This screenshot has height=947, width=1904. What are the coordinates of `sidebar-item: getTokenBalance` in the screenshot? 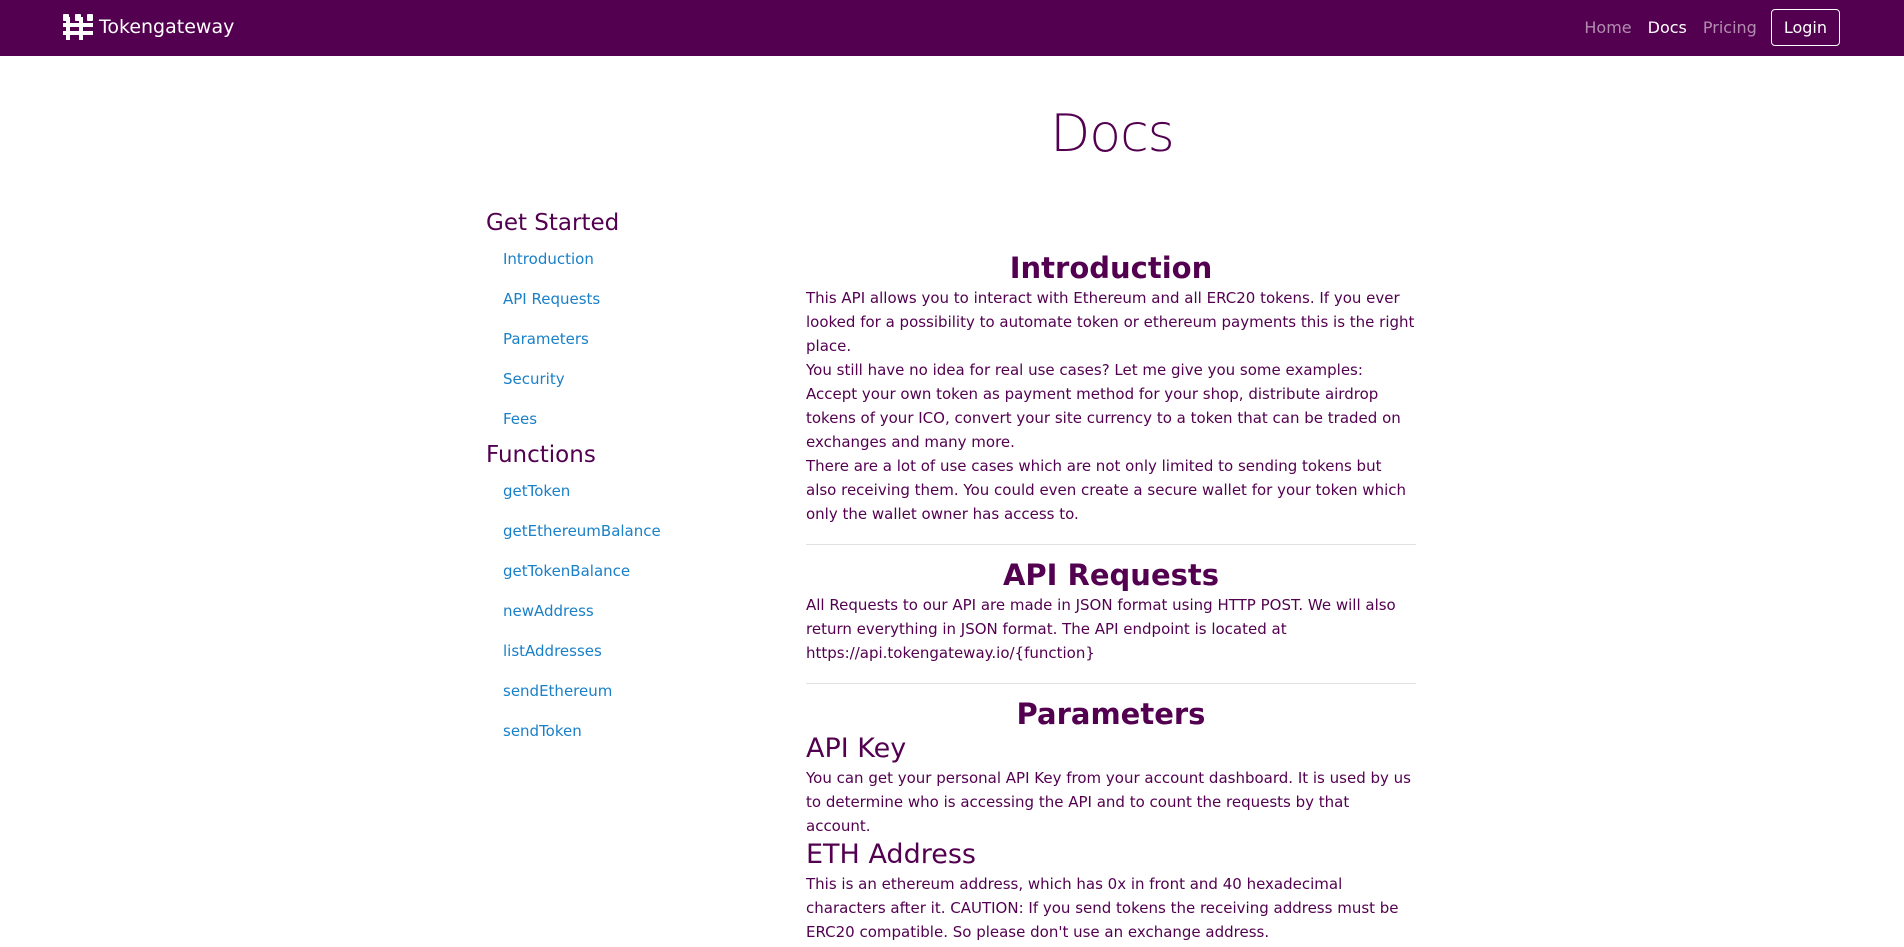 It's located at (644, 571).